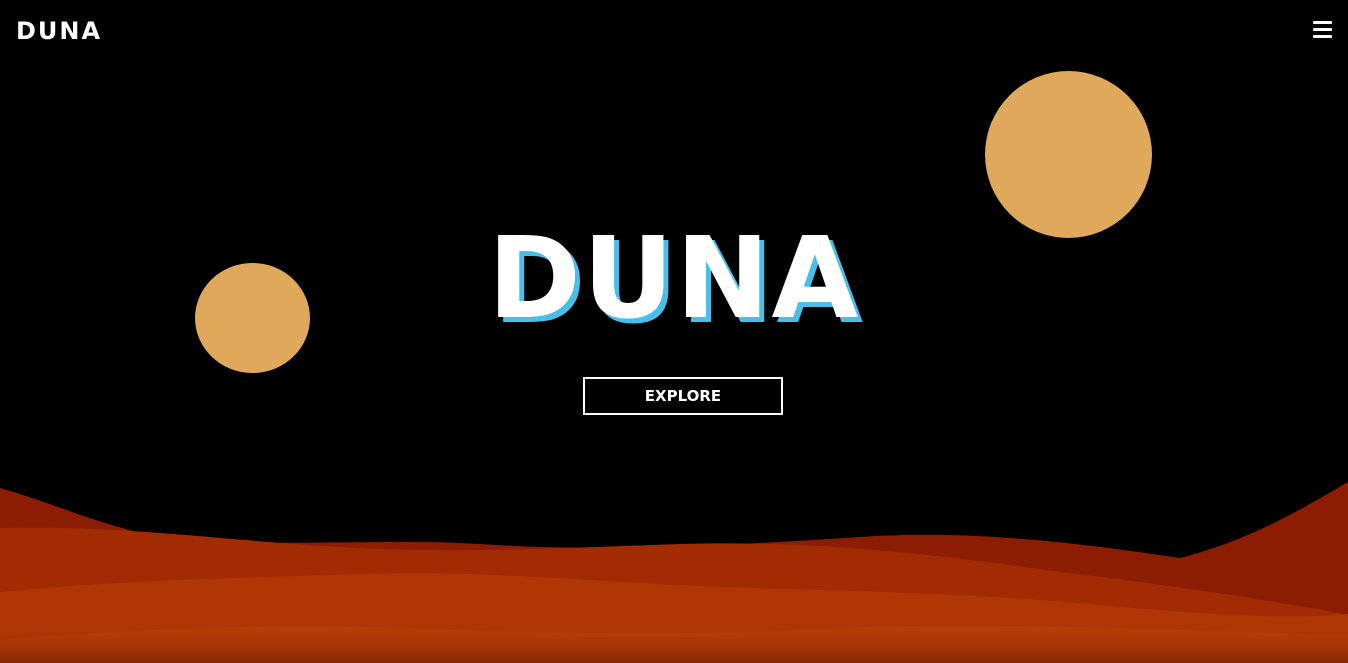 This screenshot has height=663, width=1348. I want to click on hero-title: DUNA, so click(674, 279).